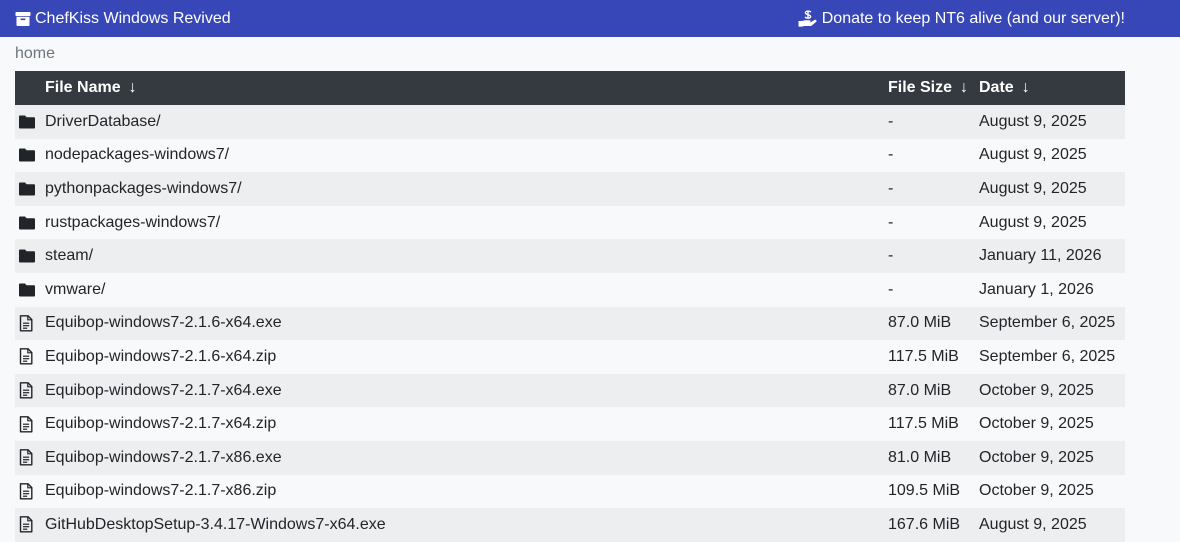  Describe the element at coordinates (160, 424) in the screenshot. I see `file-link: Equibop-windows7-2.1.7-x64.zip` at that location.